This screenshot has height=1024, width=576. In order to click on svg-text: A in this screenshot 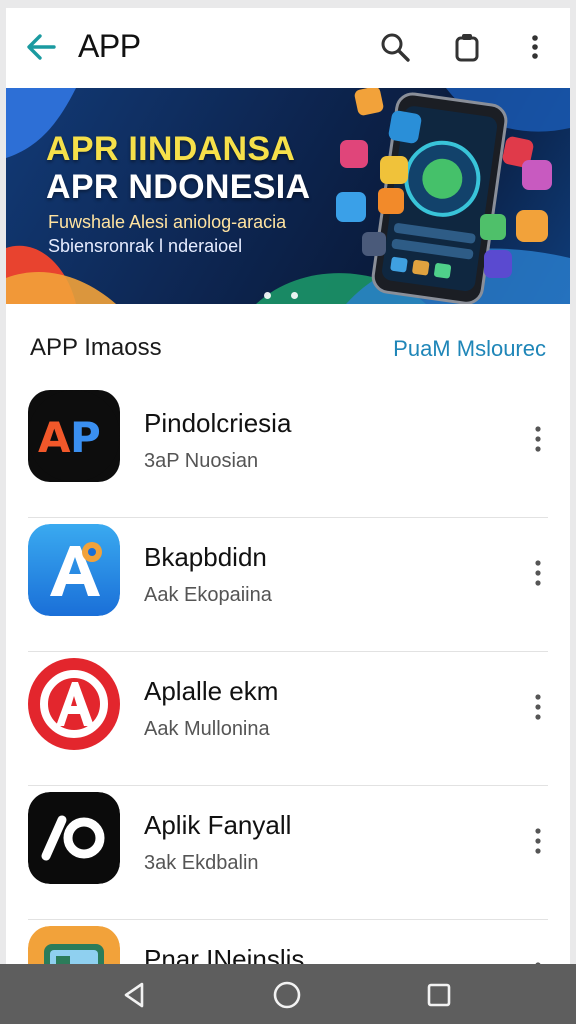, I will do `click(54, 437)`.